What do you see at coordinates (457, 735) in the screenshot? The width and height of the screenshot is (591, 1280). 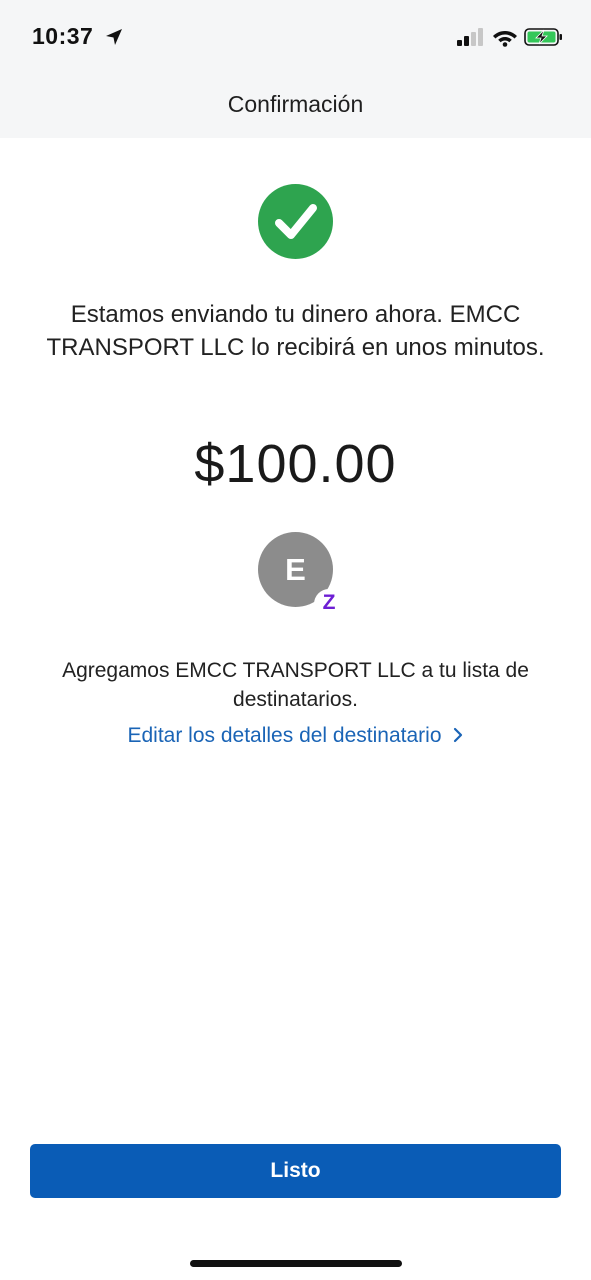 I see `chevron-right-icon` at bounding box center [457, 735].